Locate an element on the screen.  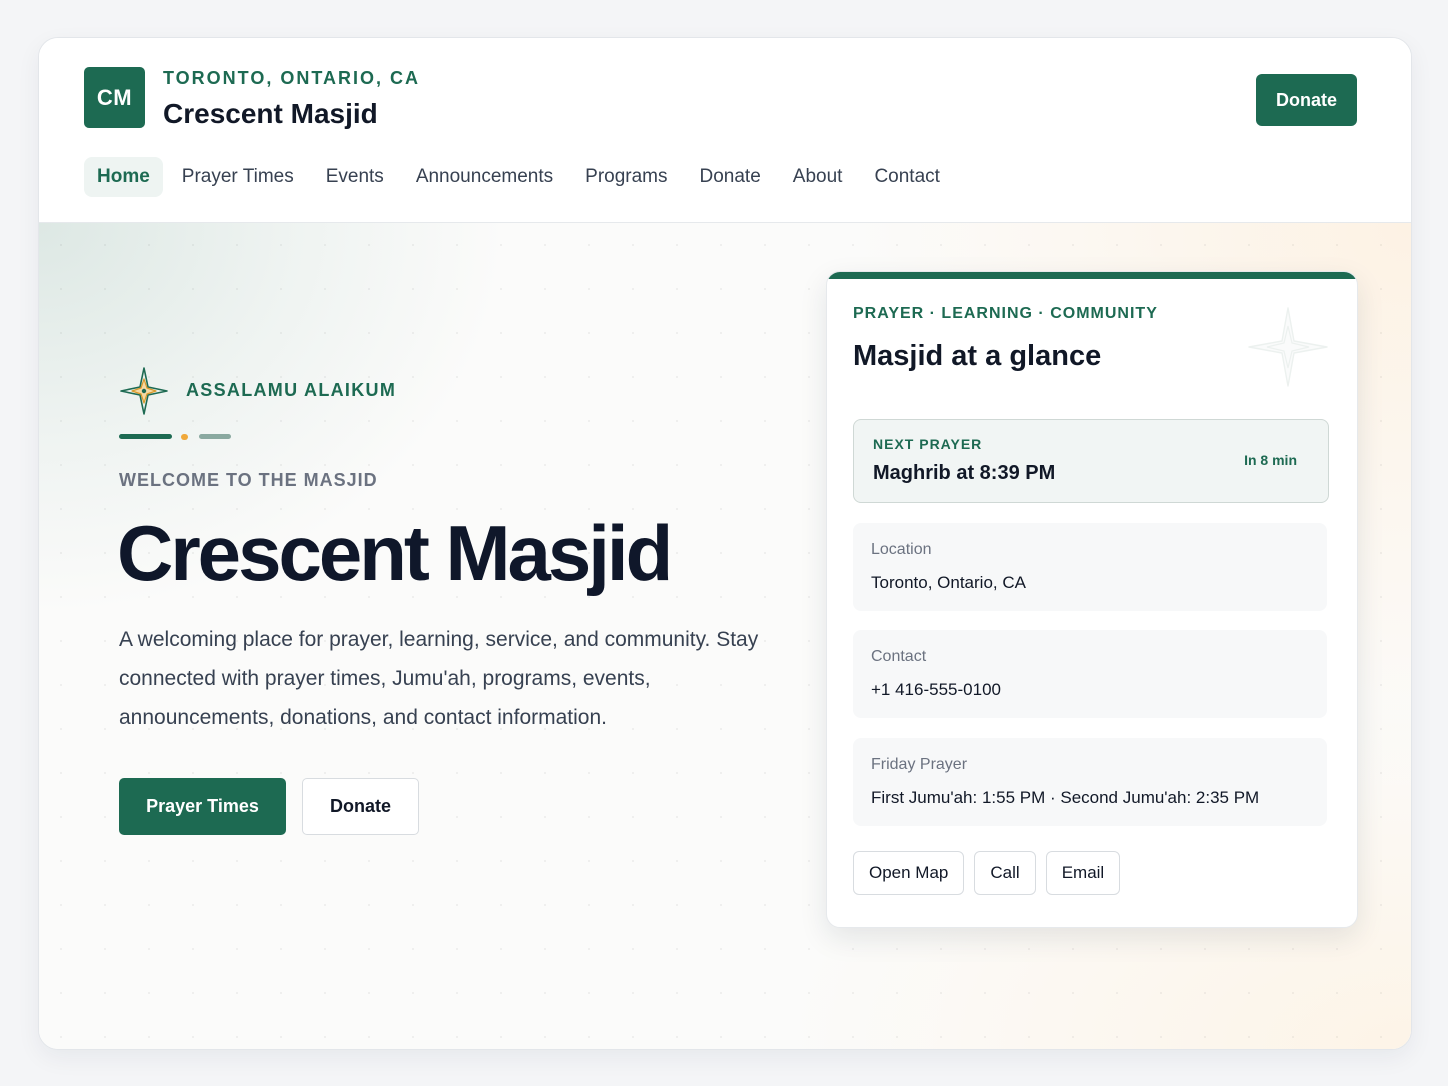
next-prayer-value: Maghrib at 8:39 PM is located at coordinates (964, 473).